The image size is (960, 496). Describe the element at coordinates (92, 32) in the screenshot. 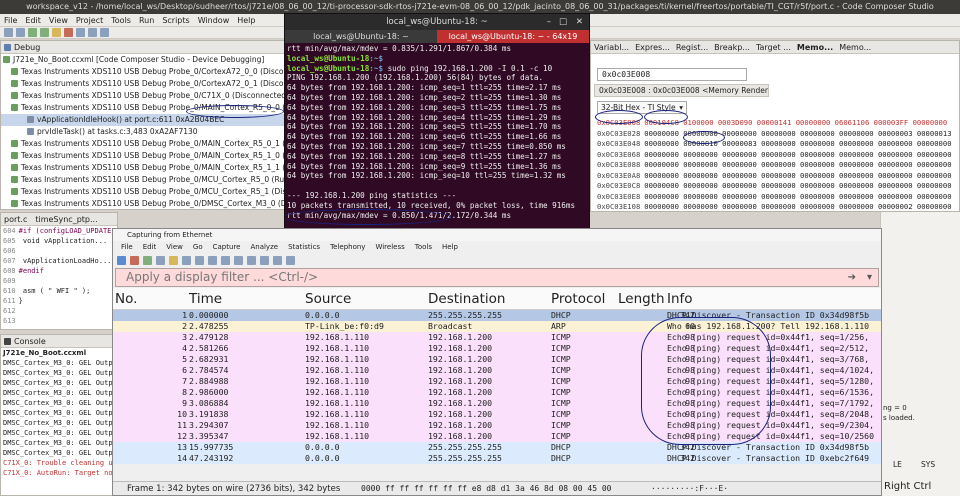

I see `step-over-icon` at that location.